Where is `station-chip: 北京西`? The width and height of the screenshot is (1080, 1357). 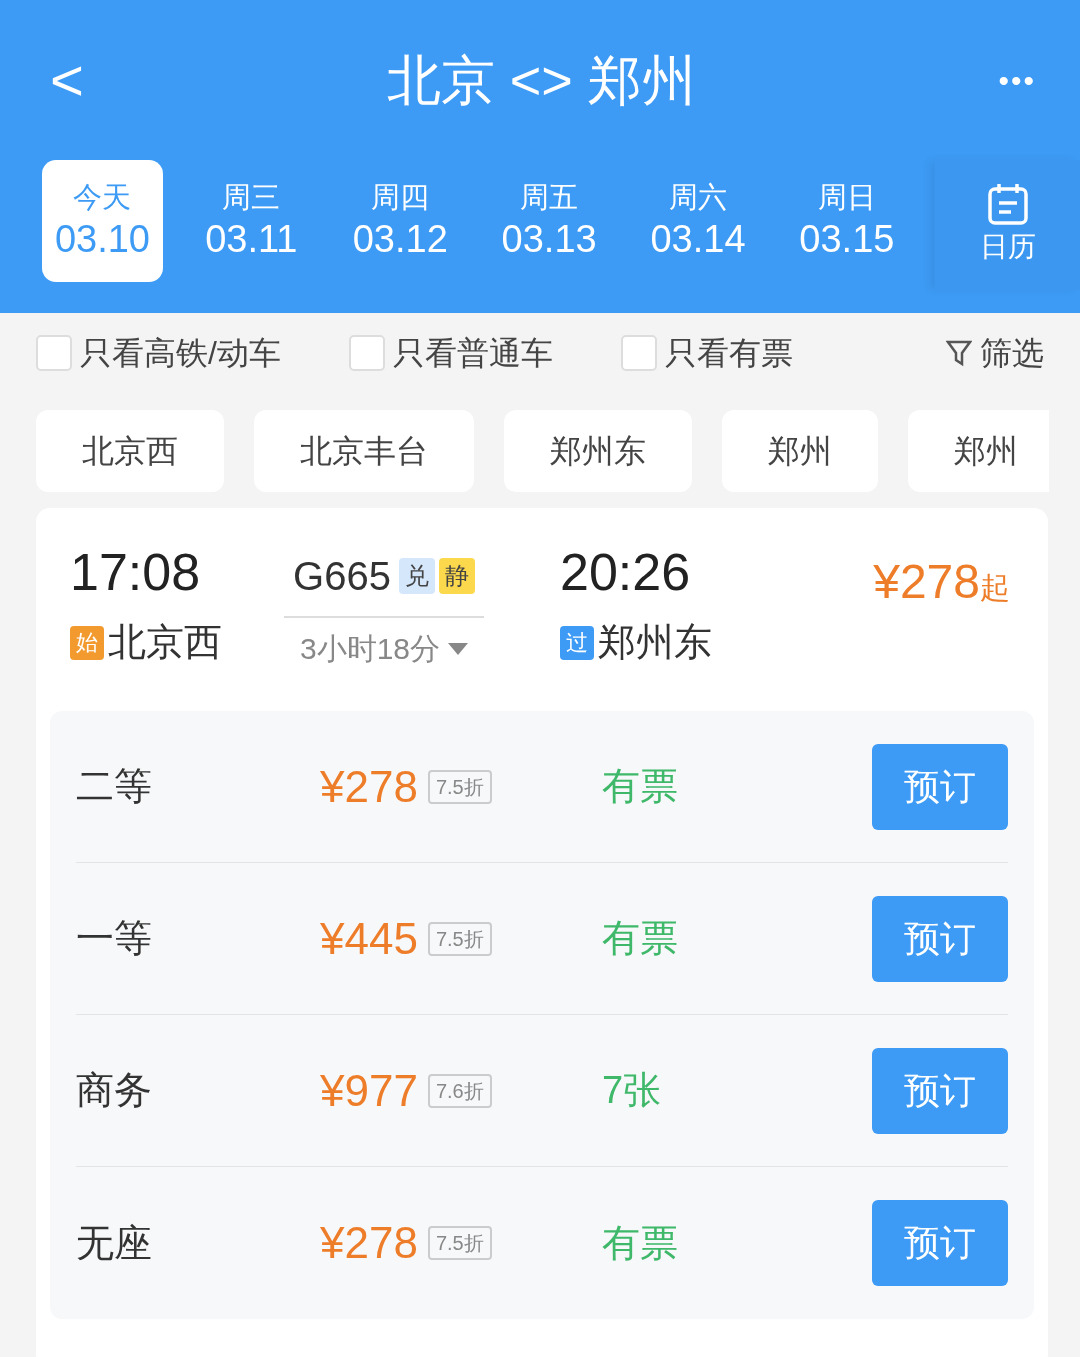
station-chip: 北京西 is located at coordinates (130, 451).